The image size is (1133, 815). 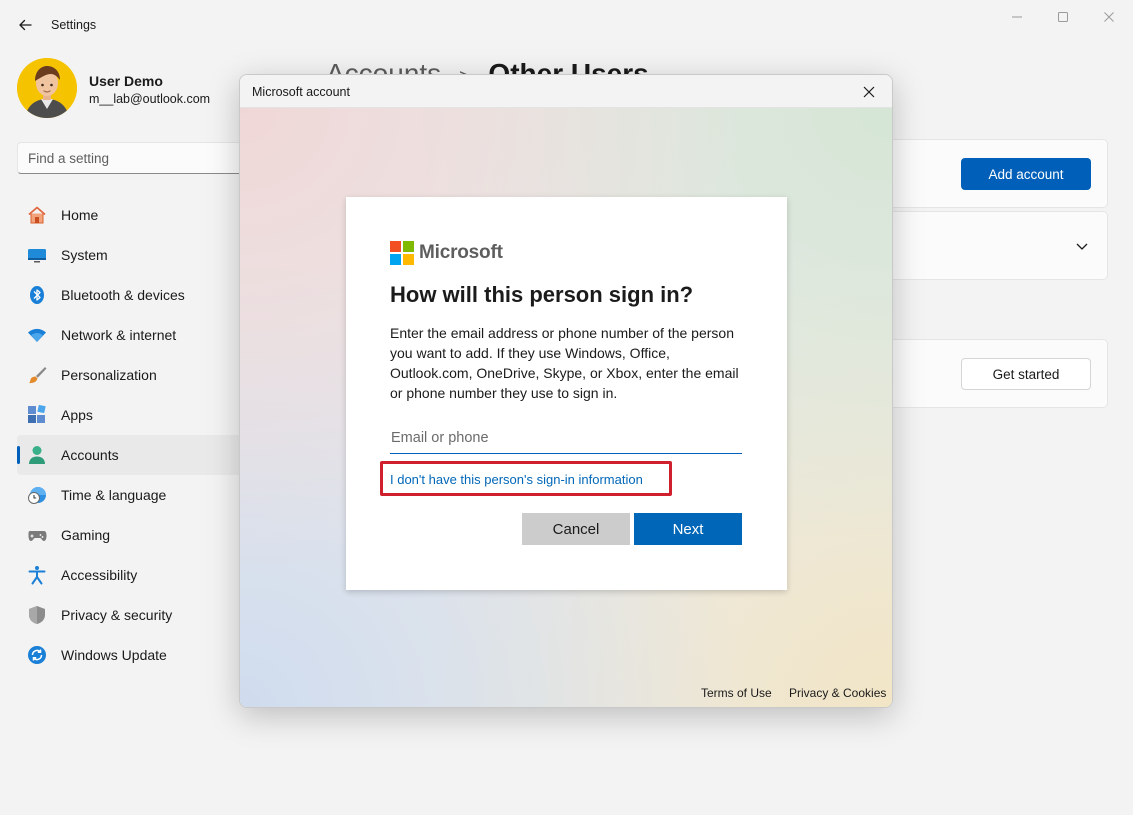 I want to click on sidebar-item-personalization: Personalization, so click(x=132, y=375).